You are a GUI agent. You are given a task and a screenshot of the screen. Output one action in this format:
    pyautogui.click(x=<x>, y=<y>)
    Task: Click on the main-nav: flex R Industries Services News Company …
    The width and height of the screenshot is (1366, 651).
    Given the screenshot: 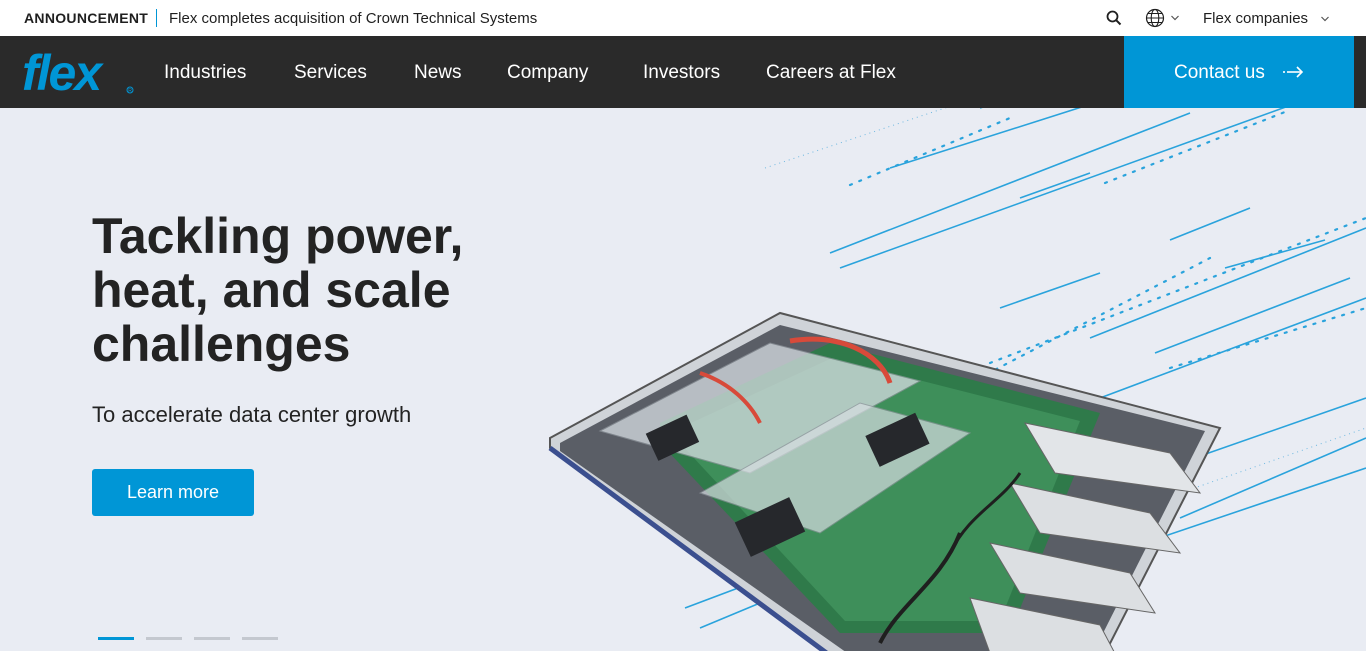 What is the action you would take?
    pyautogui.click(x=683, y=72)
    